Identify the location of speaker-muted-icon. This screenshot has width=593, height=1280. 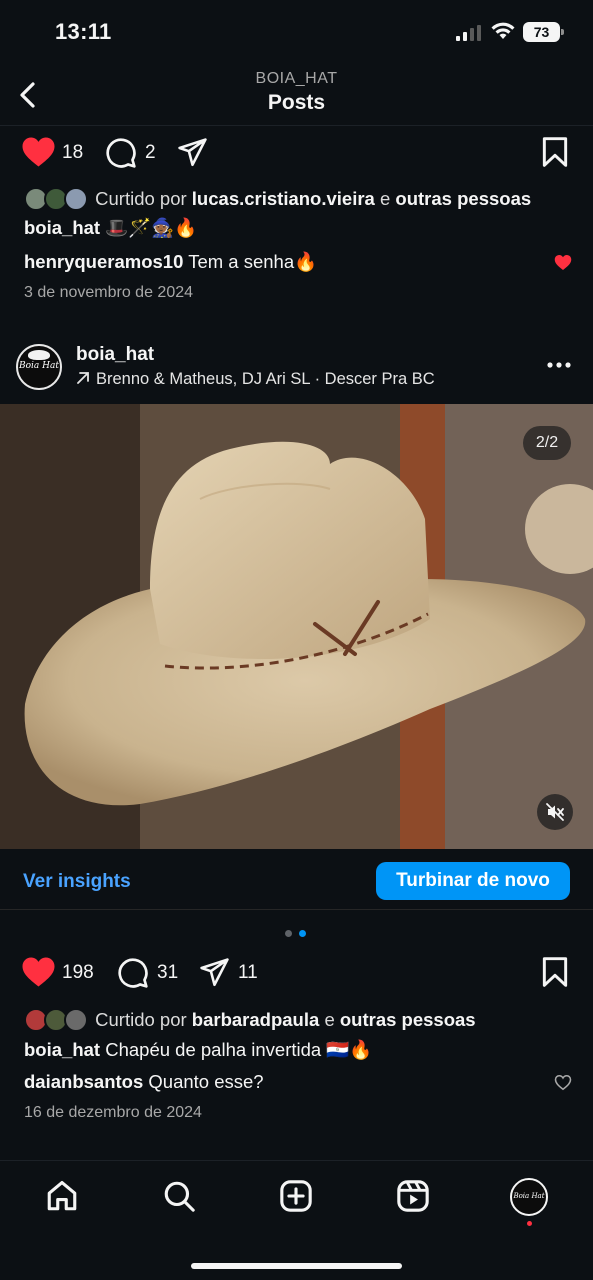
(555, 812).